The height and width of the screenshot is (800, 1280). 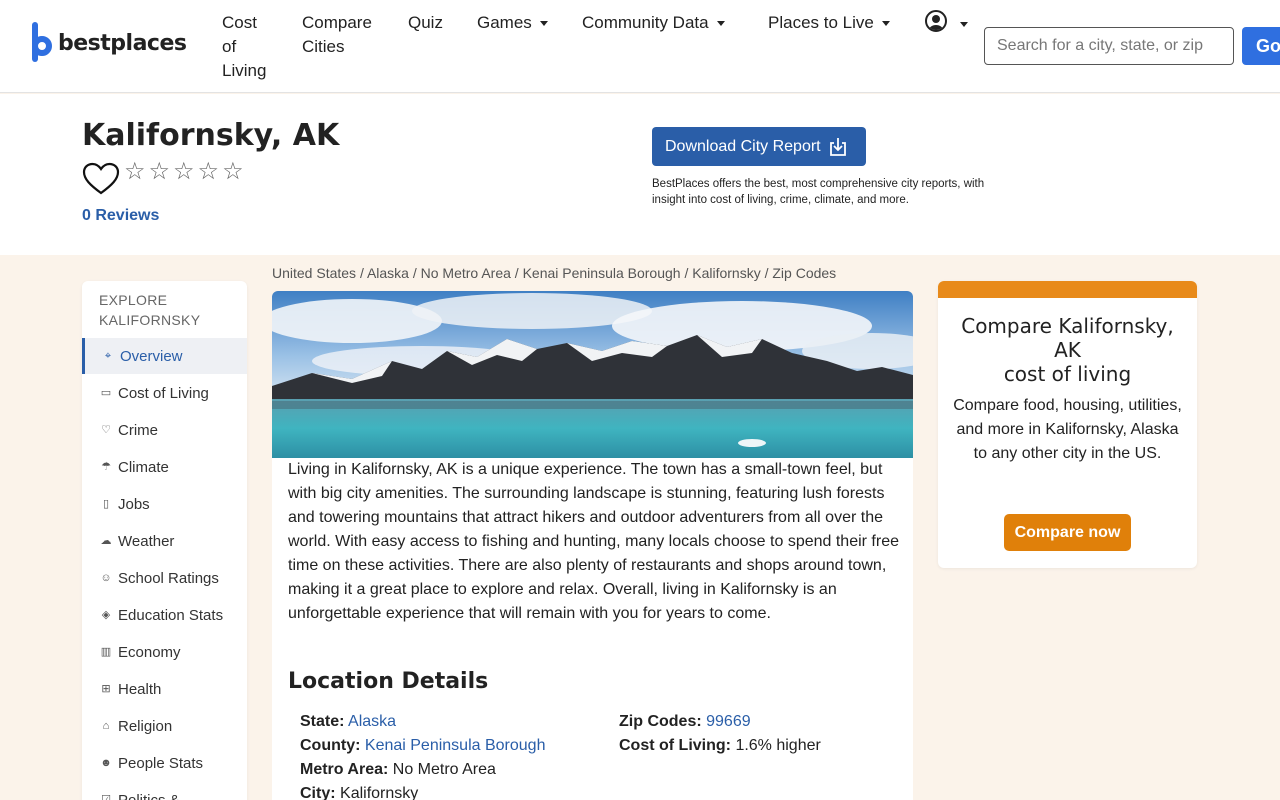 I want to click on sidebar-item-label: Health, so click(x=140, y=689).